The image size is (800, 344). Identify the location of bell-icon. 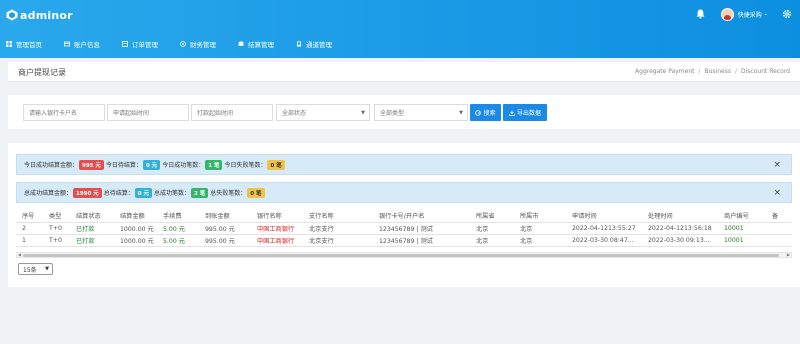
(700, 14).